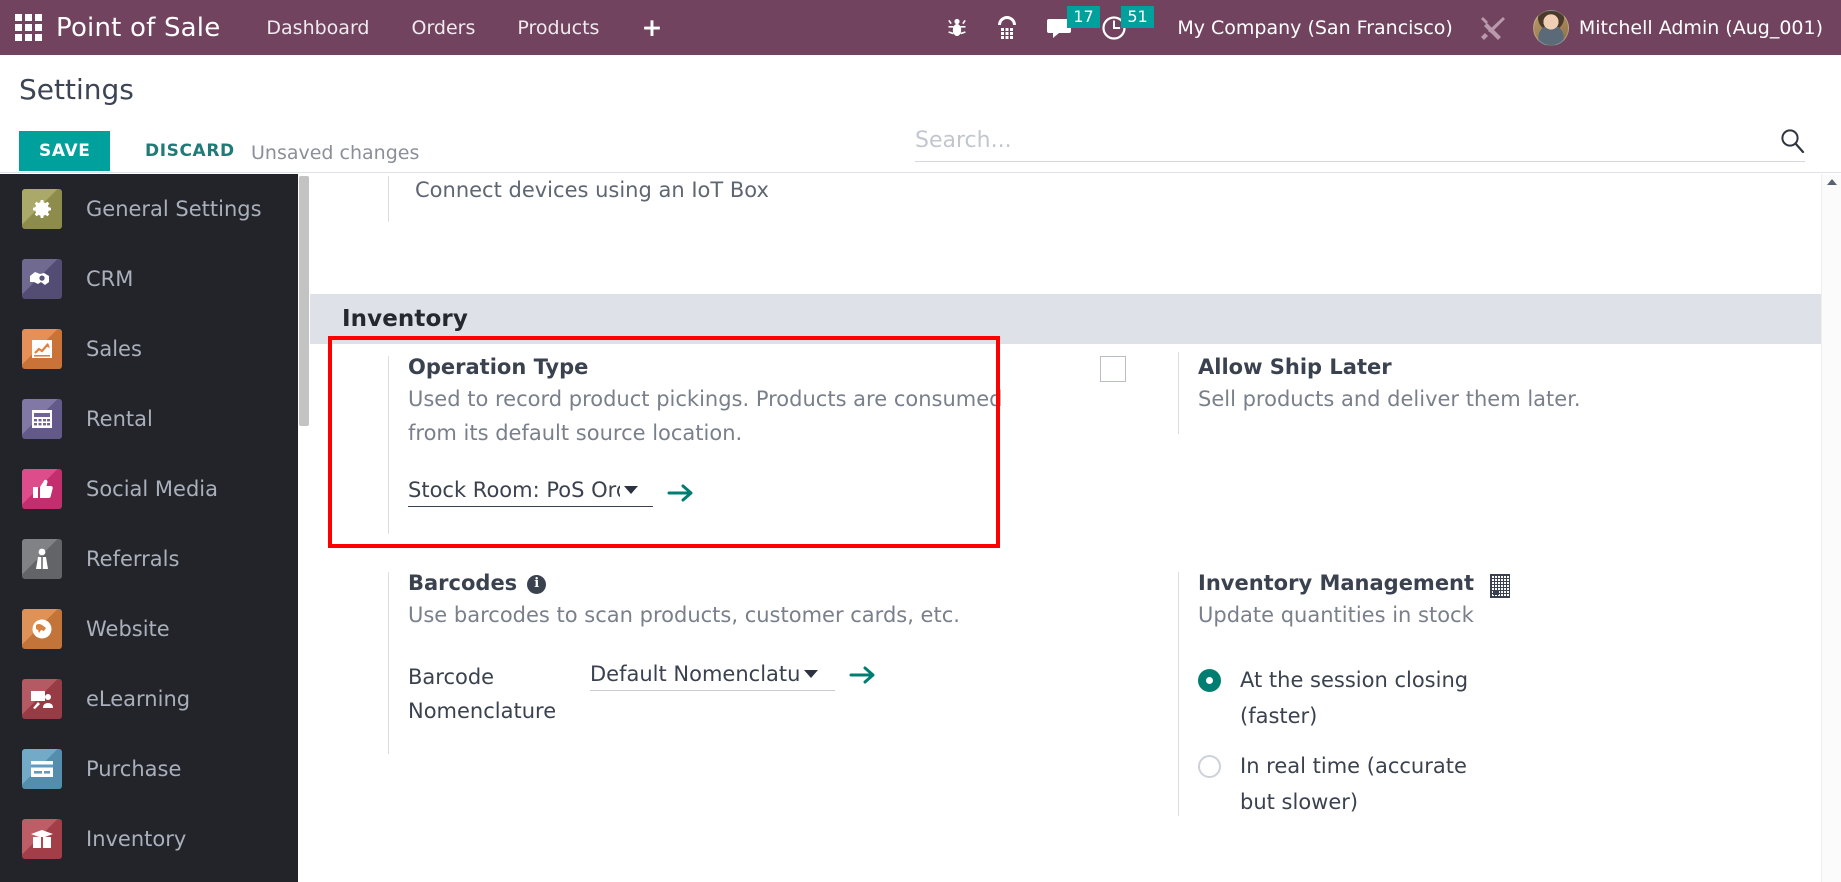  I want to click on calendar-icon, so click(42, 419).